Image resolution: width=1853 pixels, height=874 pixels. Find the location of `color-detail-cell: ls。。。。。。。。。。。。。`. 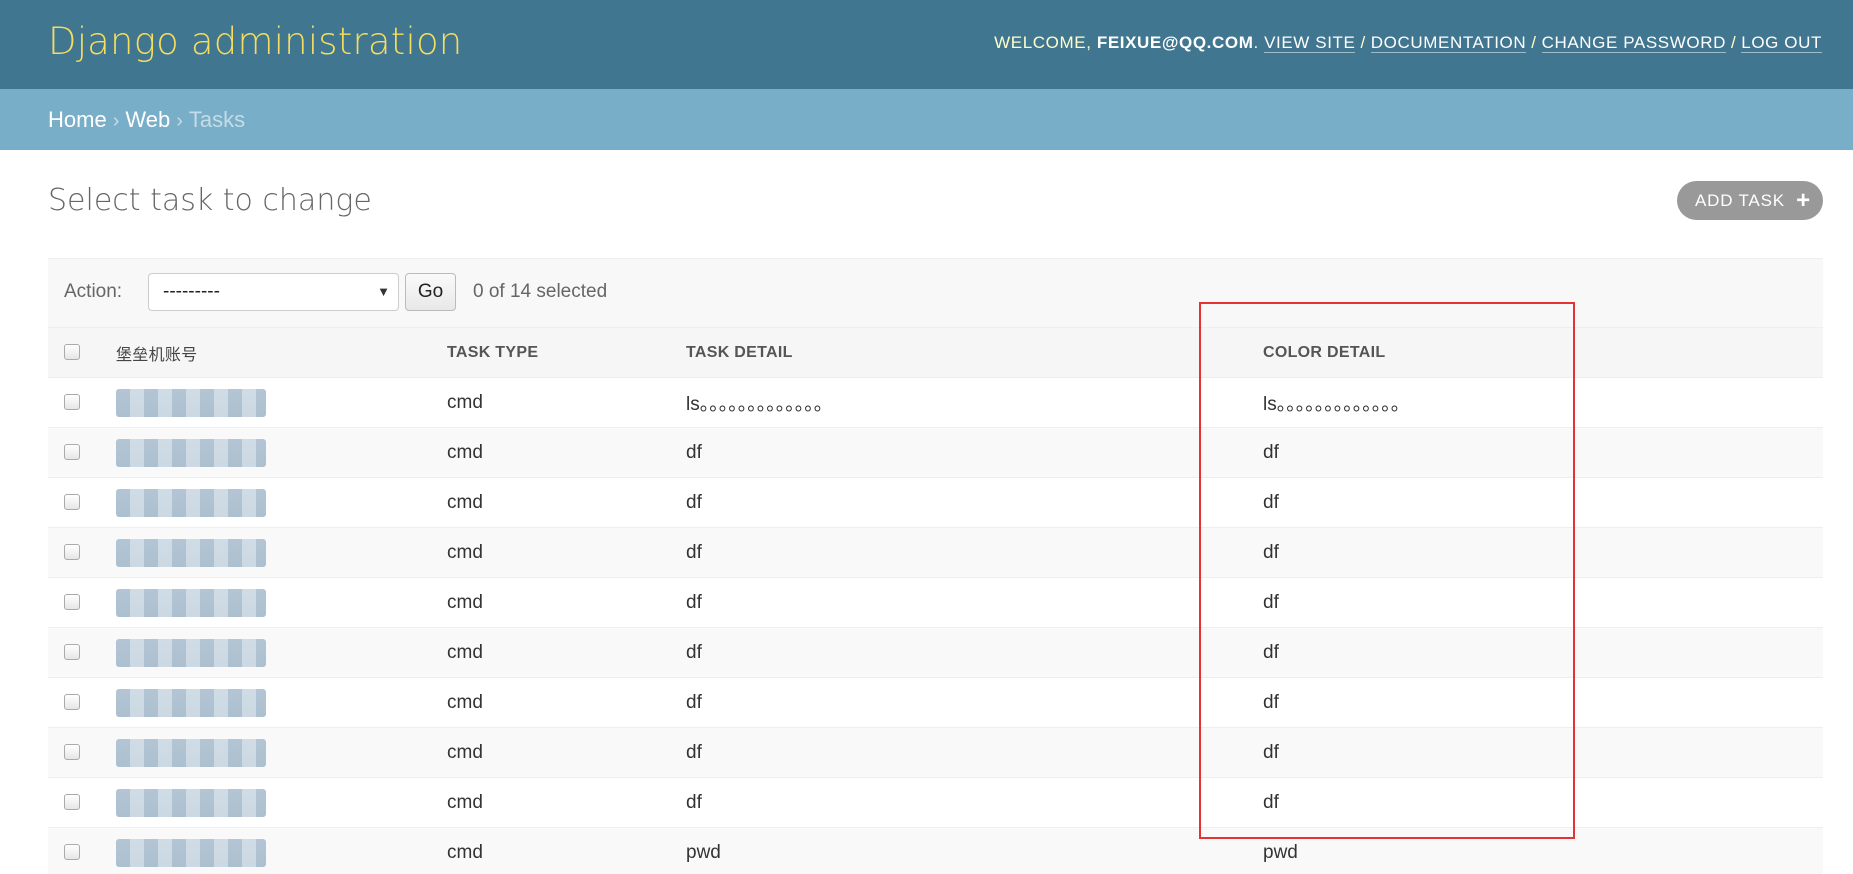

color-detail-cell: ls。。。。。。。。。。。。。 is located at coordinates (1536, 402).